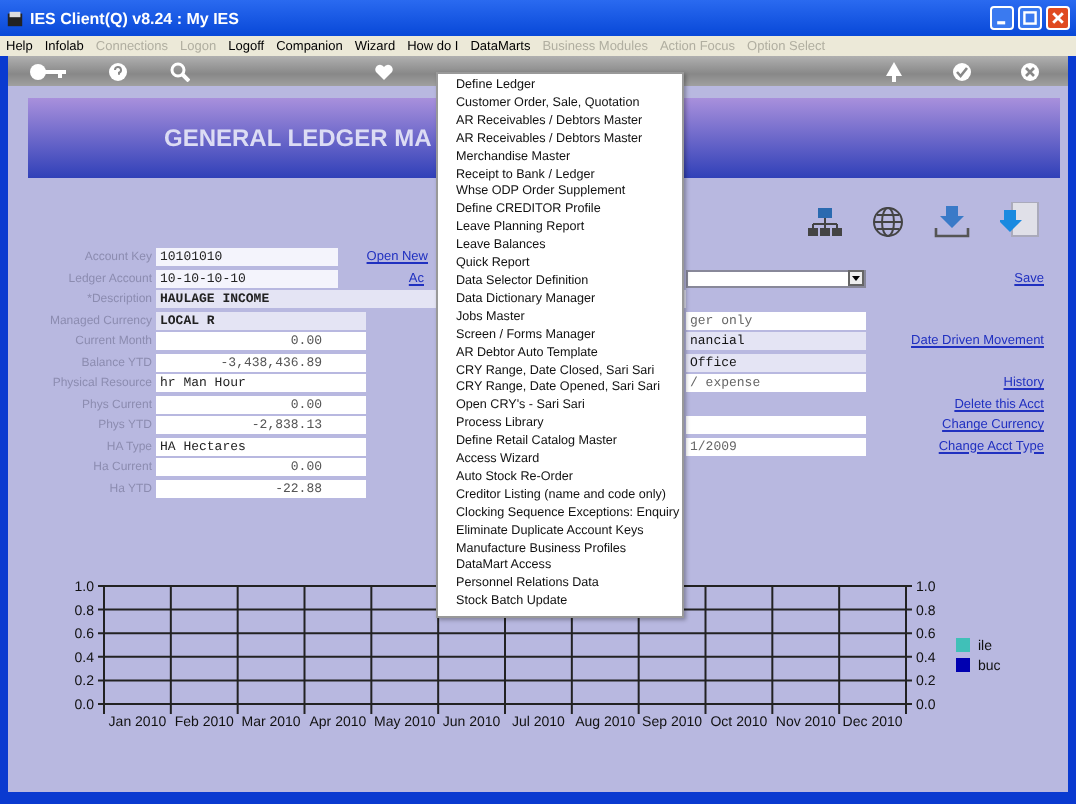 The image size is (1076, 804). I want to click on app-icon, so click(15, 18).